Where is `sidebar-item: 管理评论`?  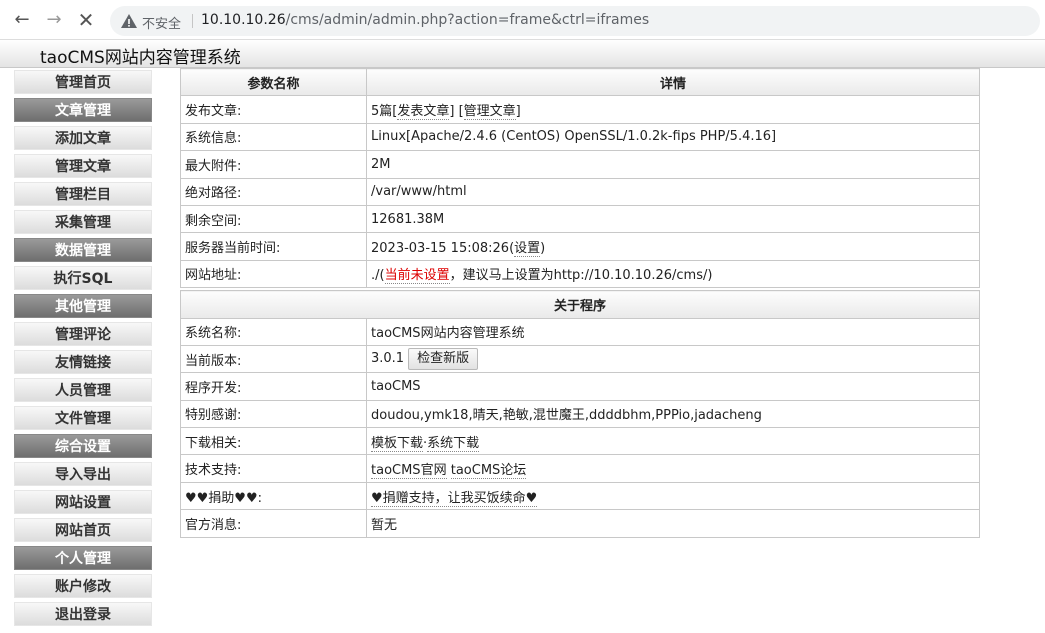 sidebar-item: 管理评论 is located at coordinates (83, 334).